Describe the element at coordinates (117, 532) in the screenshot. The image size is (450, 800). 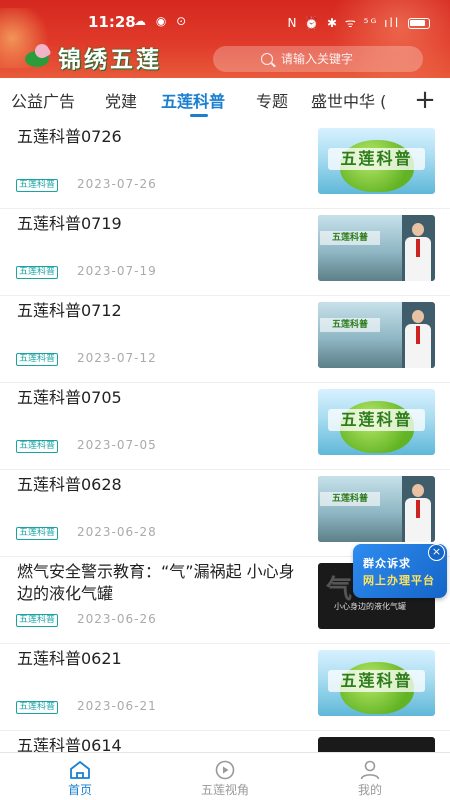
I see `article-date: 2023-06-28` at that location.